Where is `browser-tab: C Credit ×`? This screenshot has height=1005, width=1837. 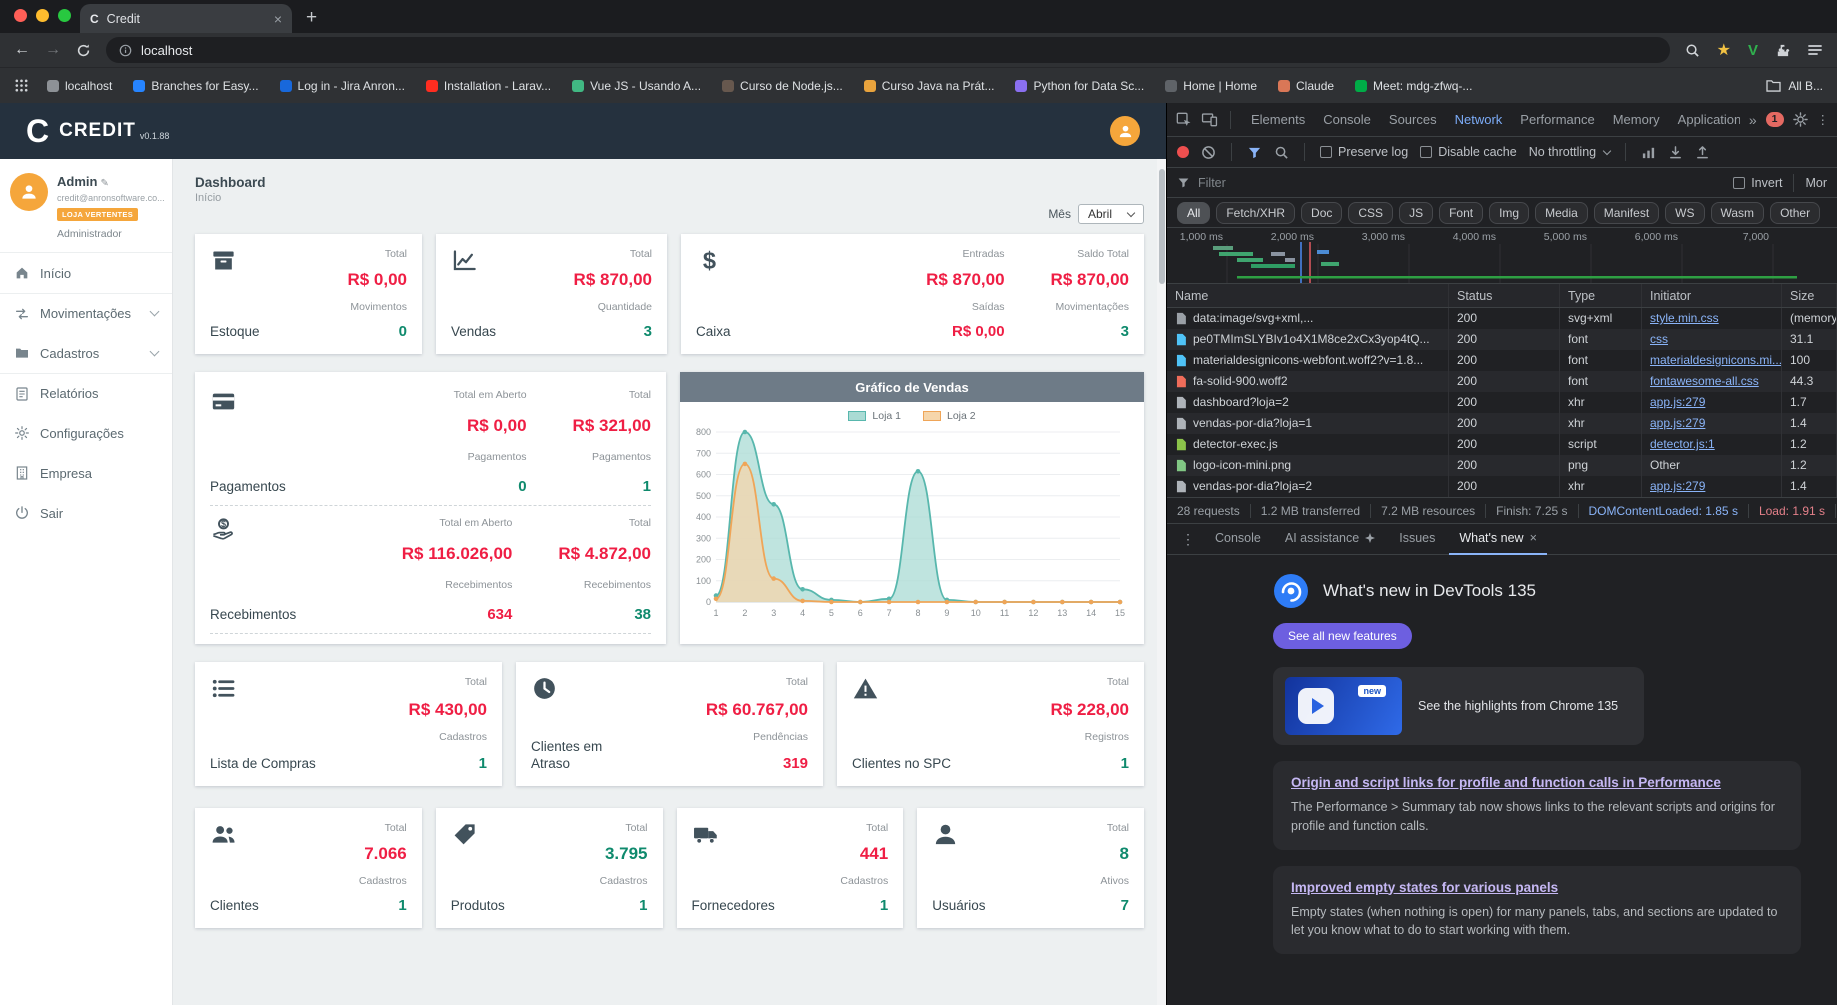 browser-tab: C Credit × is located at coordinates (186, 18).